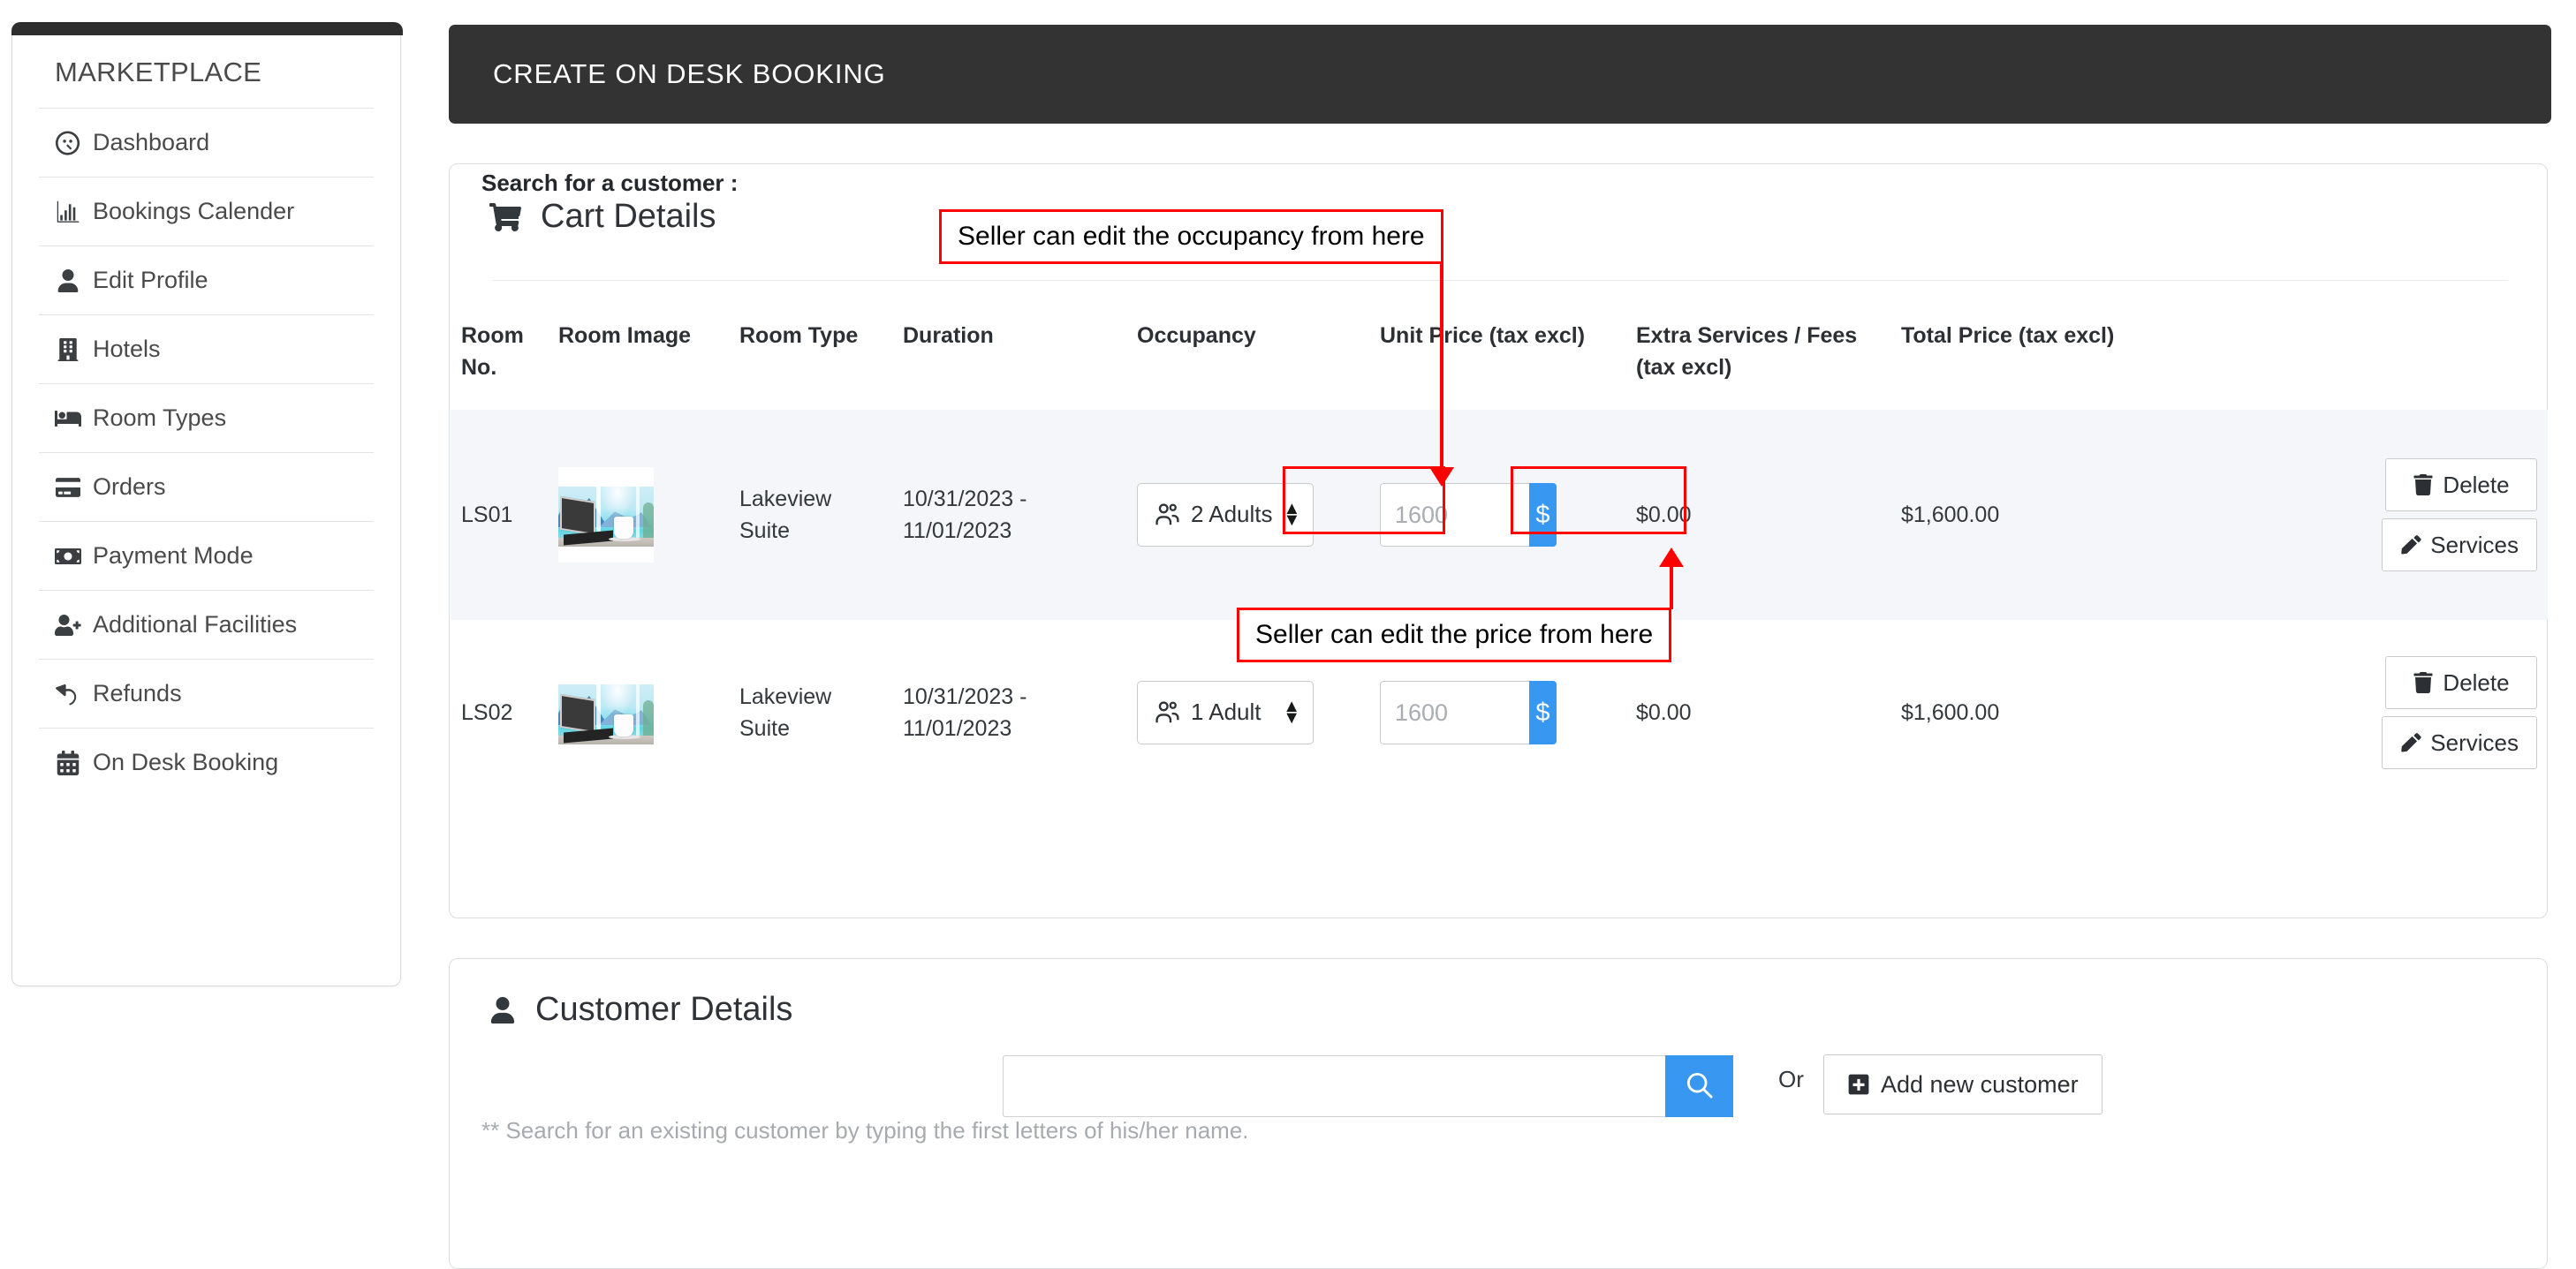 The height and width of the screenshot is (1269, 2576). What do you see at coordinates (1500, 280) in the screenshot?
I see `cart-header-divider` at bounding box center [1500, 280].